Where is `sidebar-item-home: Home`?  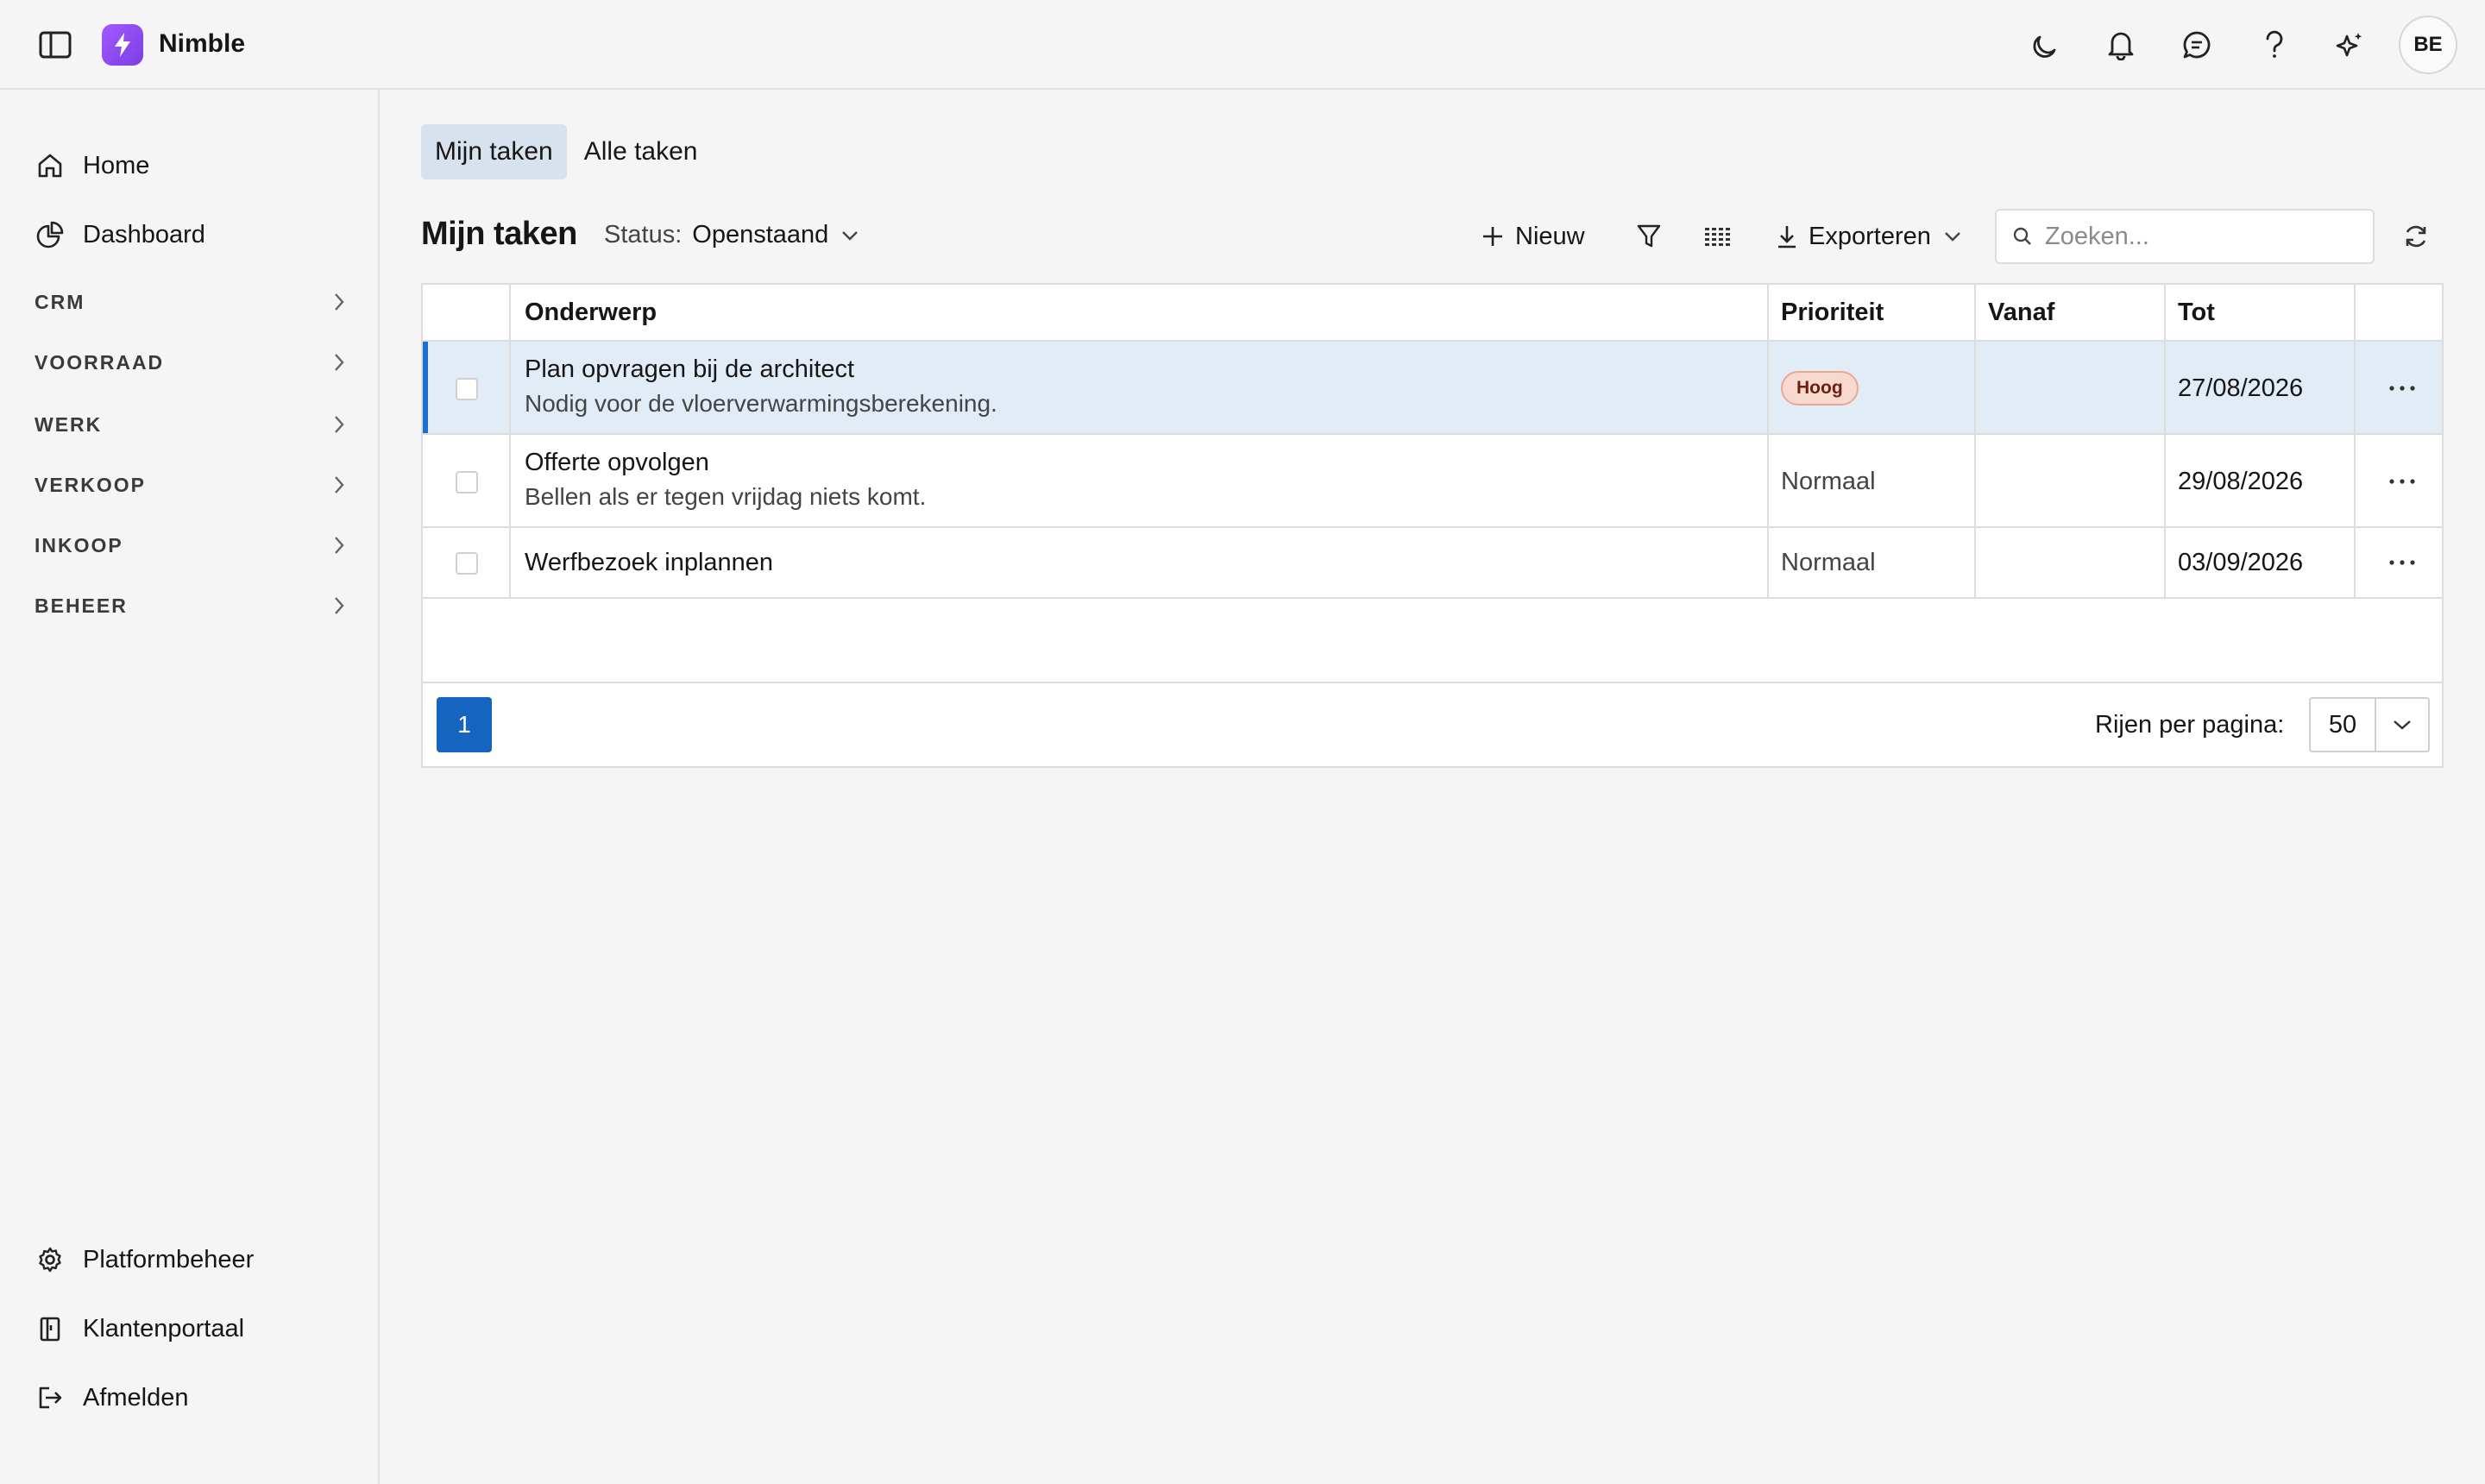 sidebar-item-home: Home is located at coordinates (92, 165).